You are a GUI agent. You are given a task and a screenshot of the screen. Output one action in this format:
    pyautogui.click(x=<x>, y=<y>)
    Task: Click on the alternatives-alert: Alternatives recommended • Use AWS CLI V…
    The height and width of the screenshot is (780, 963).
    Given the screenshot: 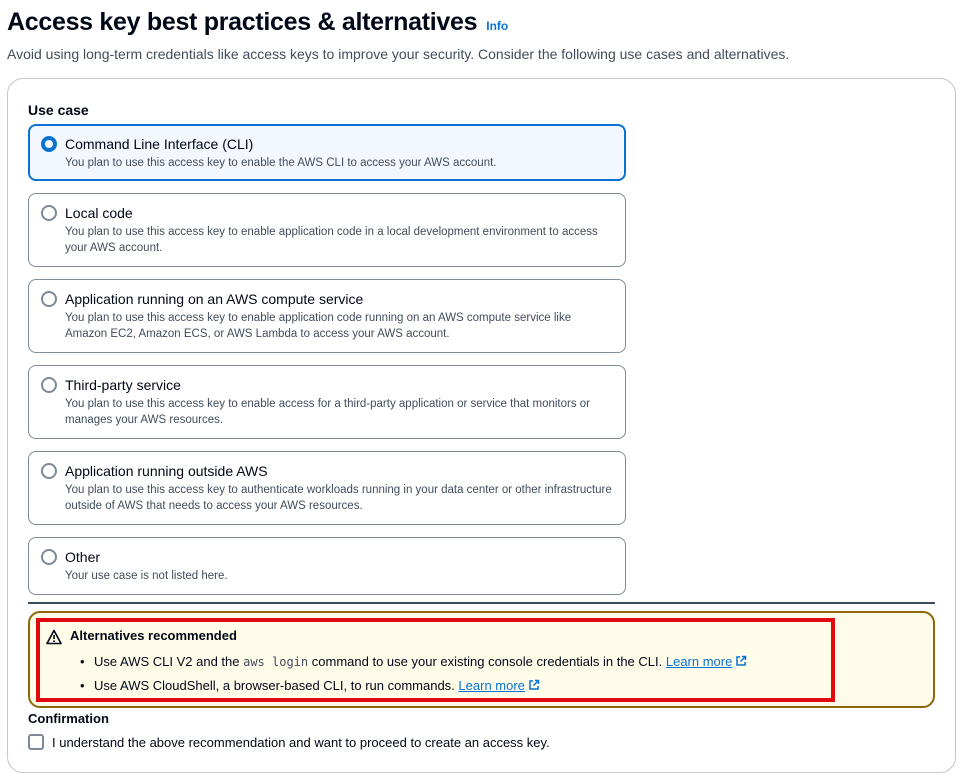 What is the action you would take?
    pyautogui.click(x=481, y=659)
    